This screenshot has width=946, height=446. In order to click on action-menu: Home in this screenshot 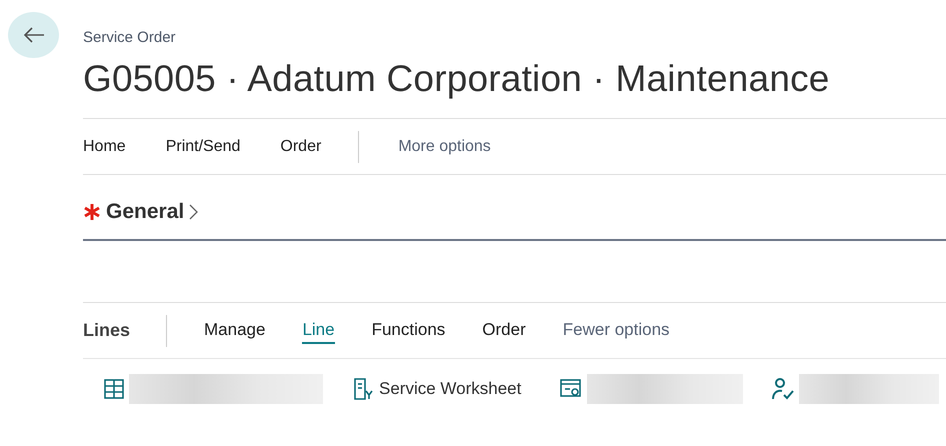, I will do `click(104, 147)`.